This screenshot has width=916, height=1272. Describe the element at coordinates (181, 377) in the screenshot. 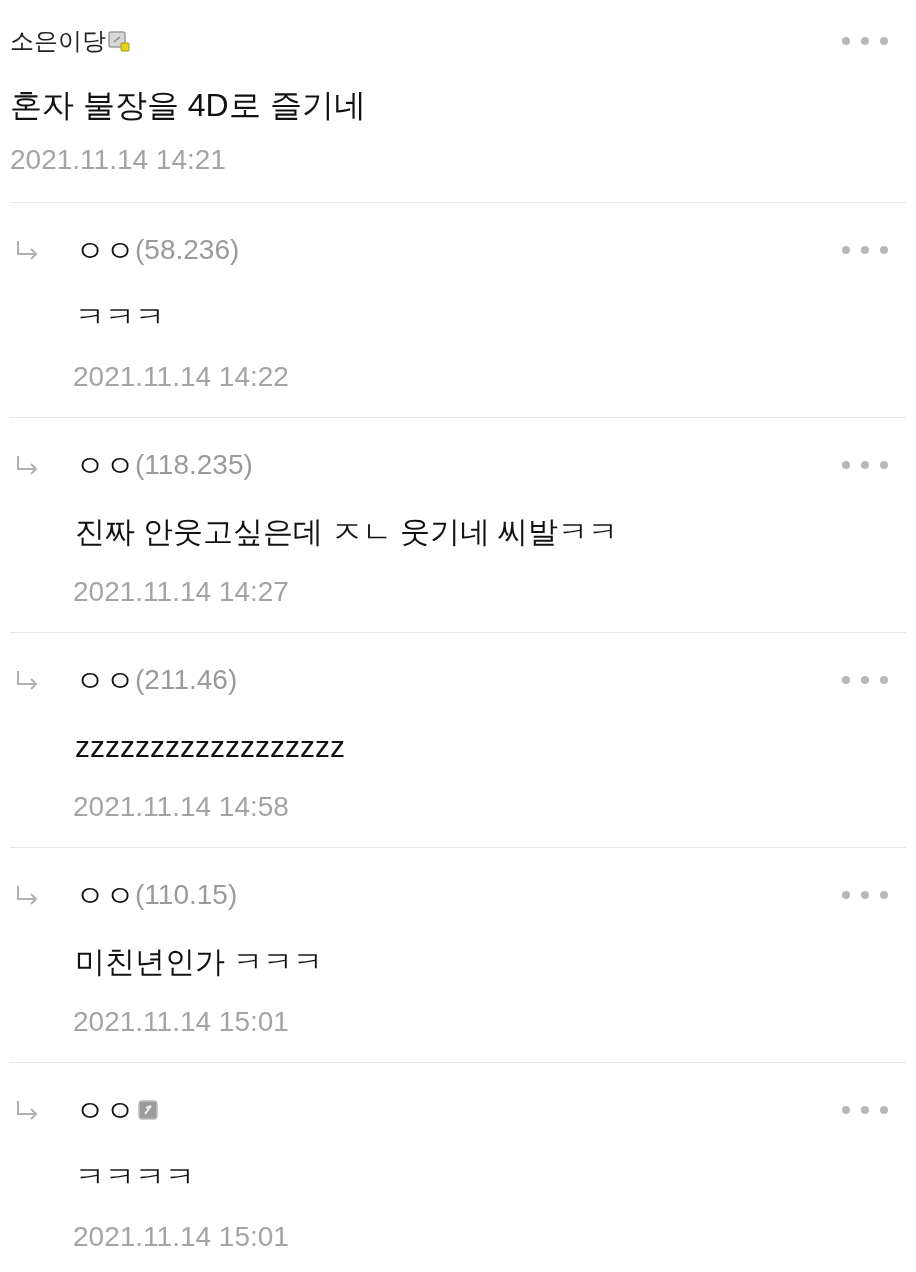

I see `reply-time: 2021.11.14 14:22` at that location.